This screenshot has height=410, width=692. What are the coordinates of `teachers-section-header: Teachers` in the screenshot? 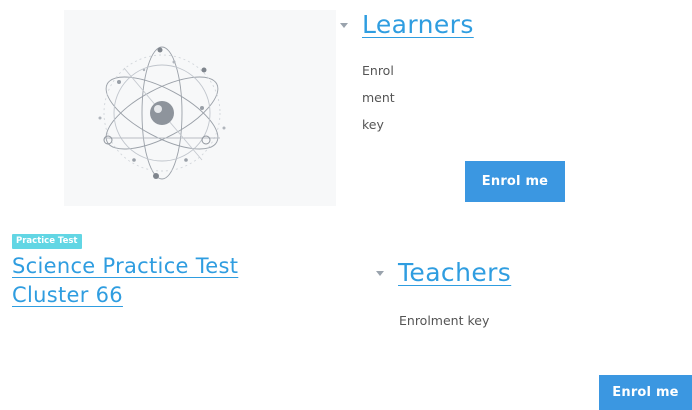 It's located at (443, 272).